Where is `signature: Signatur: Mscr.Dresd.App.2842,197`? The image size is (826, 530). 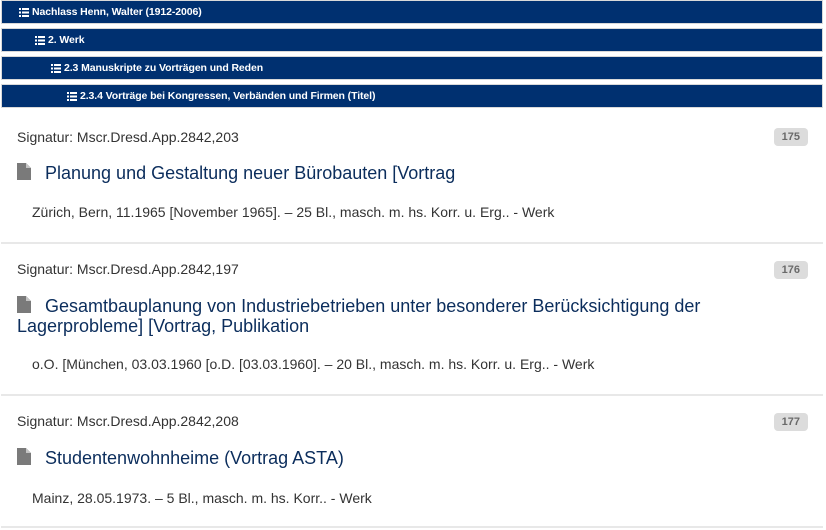
signature: Signatur: Mscr.Dresd.App.2842,197 is located at coordinates (128, 269).